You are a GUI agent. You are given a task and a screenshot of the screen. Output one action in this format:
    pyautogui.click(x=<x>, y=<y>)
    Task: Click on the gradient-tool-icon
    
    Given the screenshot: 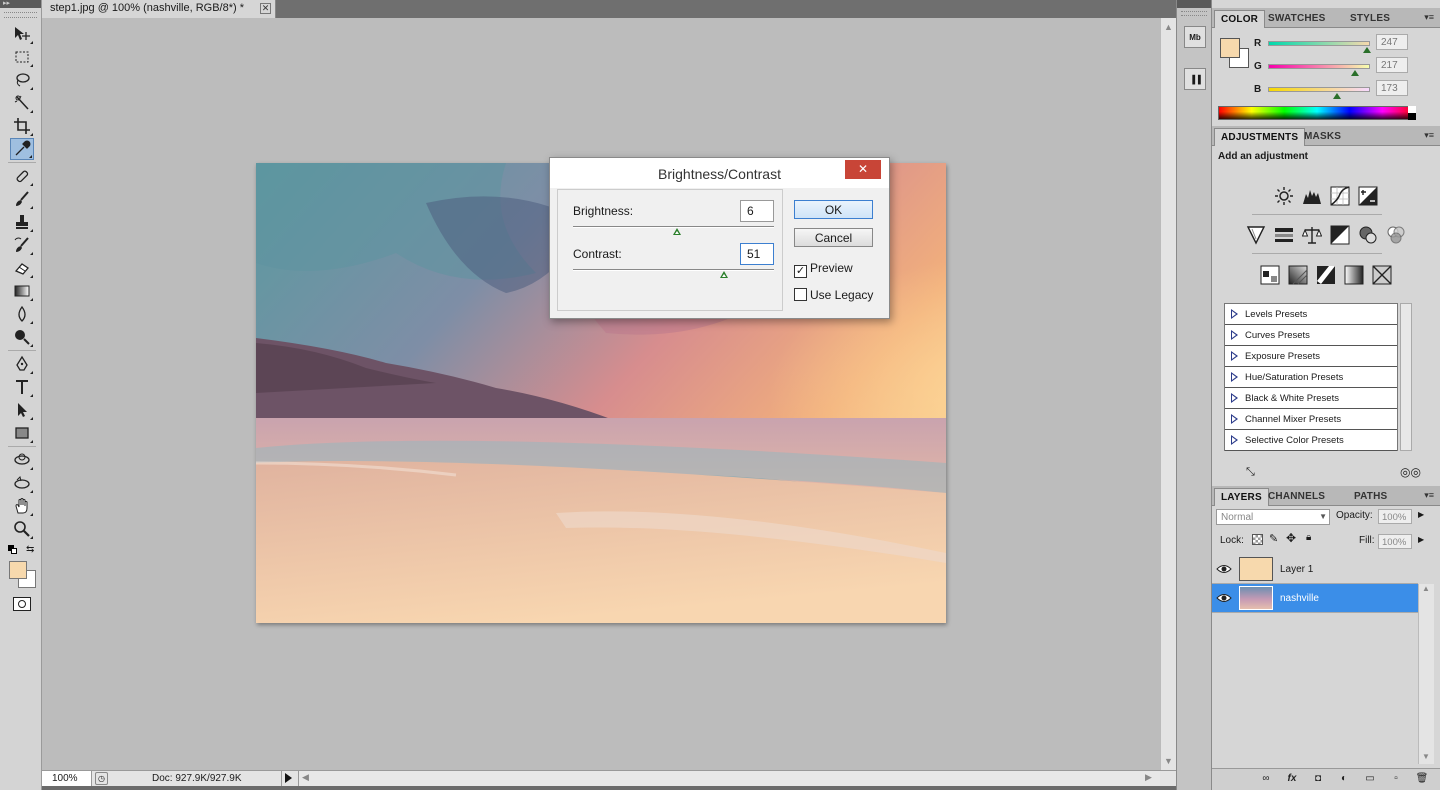 What is the action you would take?
    pyautogui.click(x=22, y=291)
    